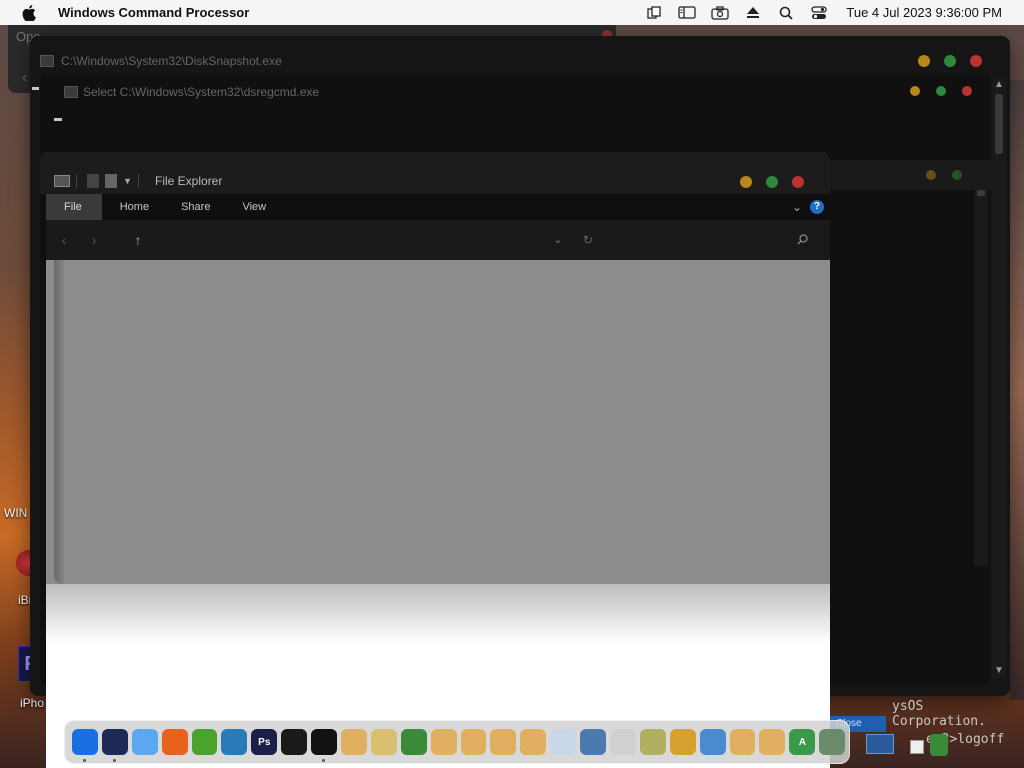  I want to click on camera-icon, so click(720, 13).